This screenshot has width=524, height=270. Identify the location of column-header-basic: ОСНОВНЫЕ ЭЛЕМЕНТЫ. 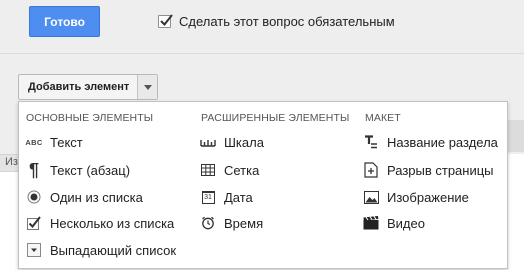
(90, 118).